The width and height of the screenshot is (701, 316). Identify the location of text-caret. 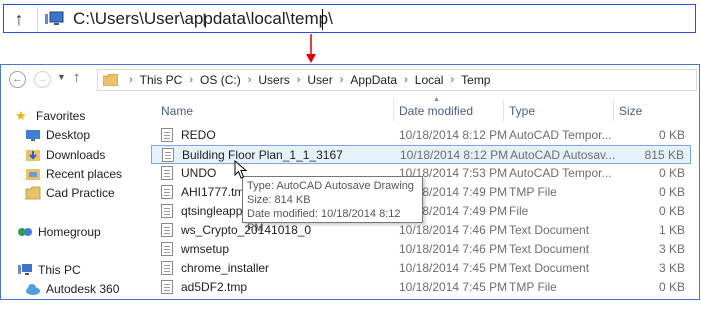
(322, 19).